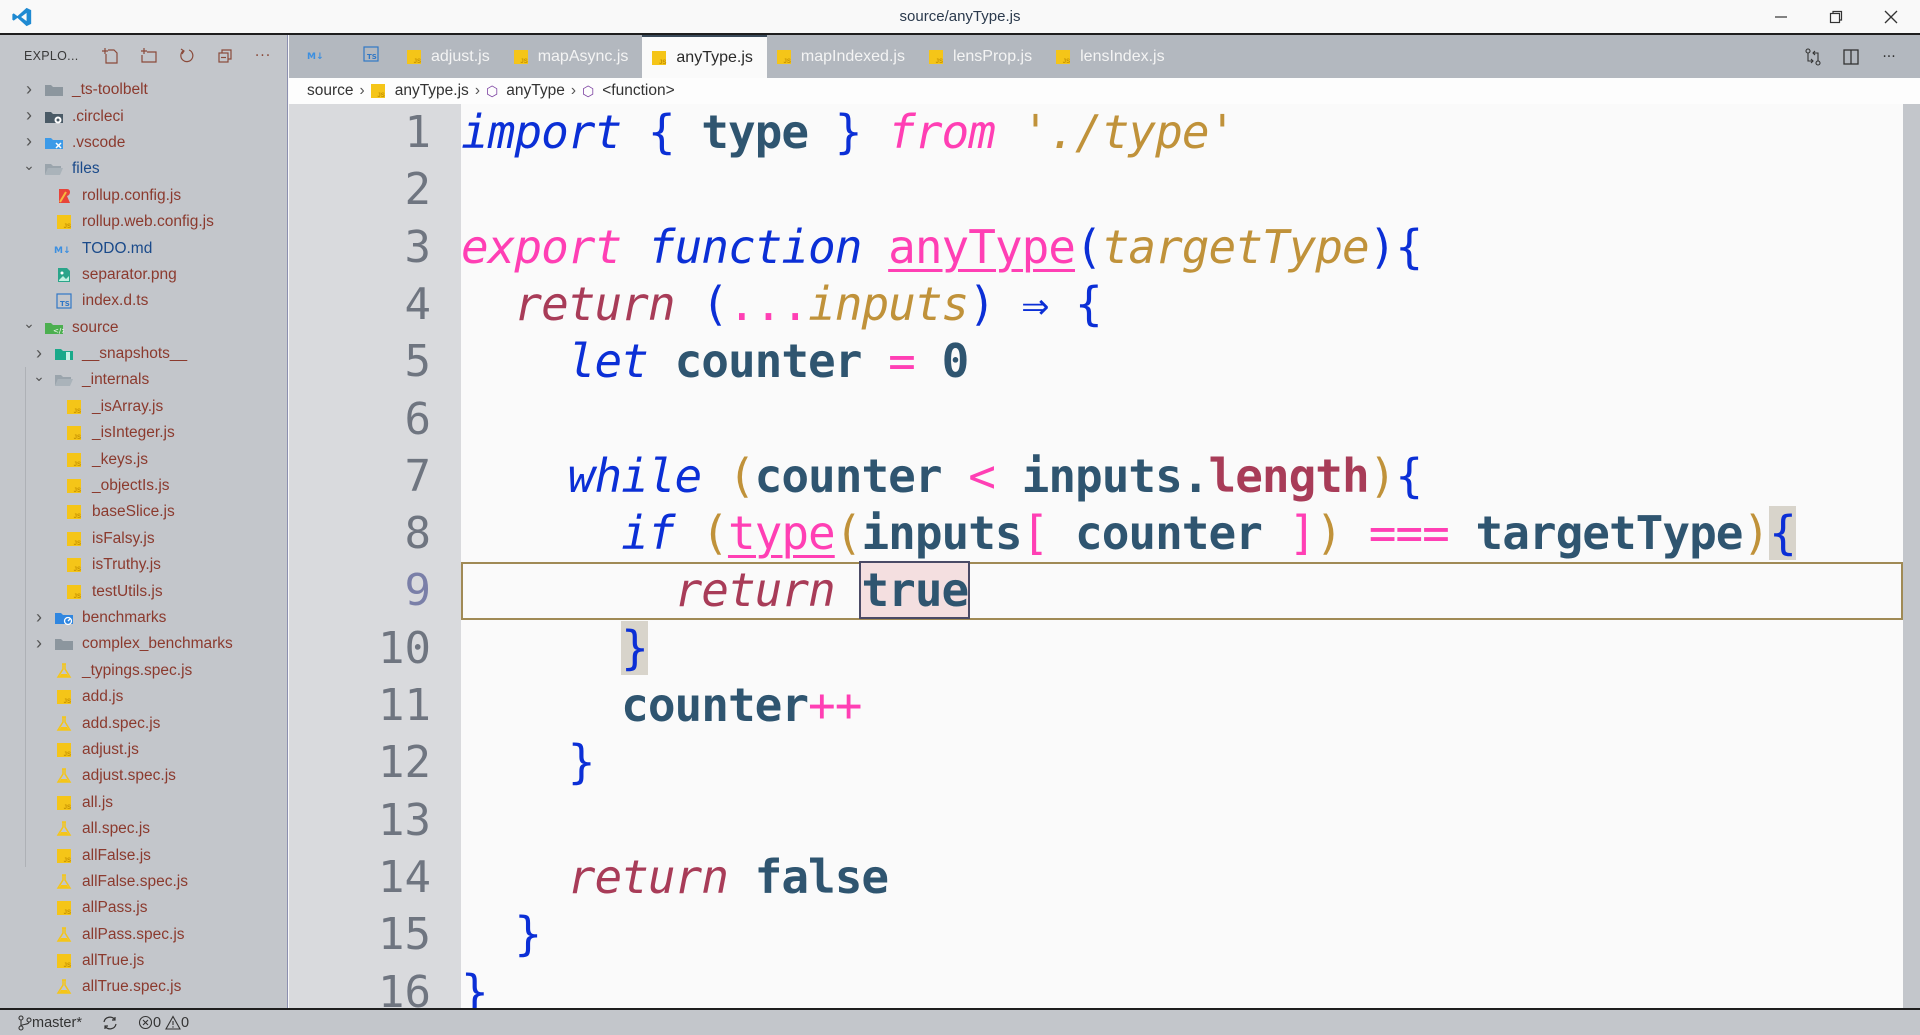 This screenshot has width=1920, height=1035. Describe the element at coordinates (450, 56) in the screenshot. I see `tab-adjust-js: adjust.js` at that location.